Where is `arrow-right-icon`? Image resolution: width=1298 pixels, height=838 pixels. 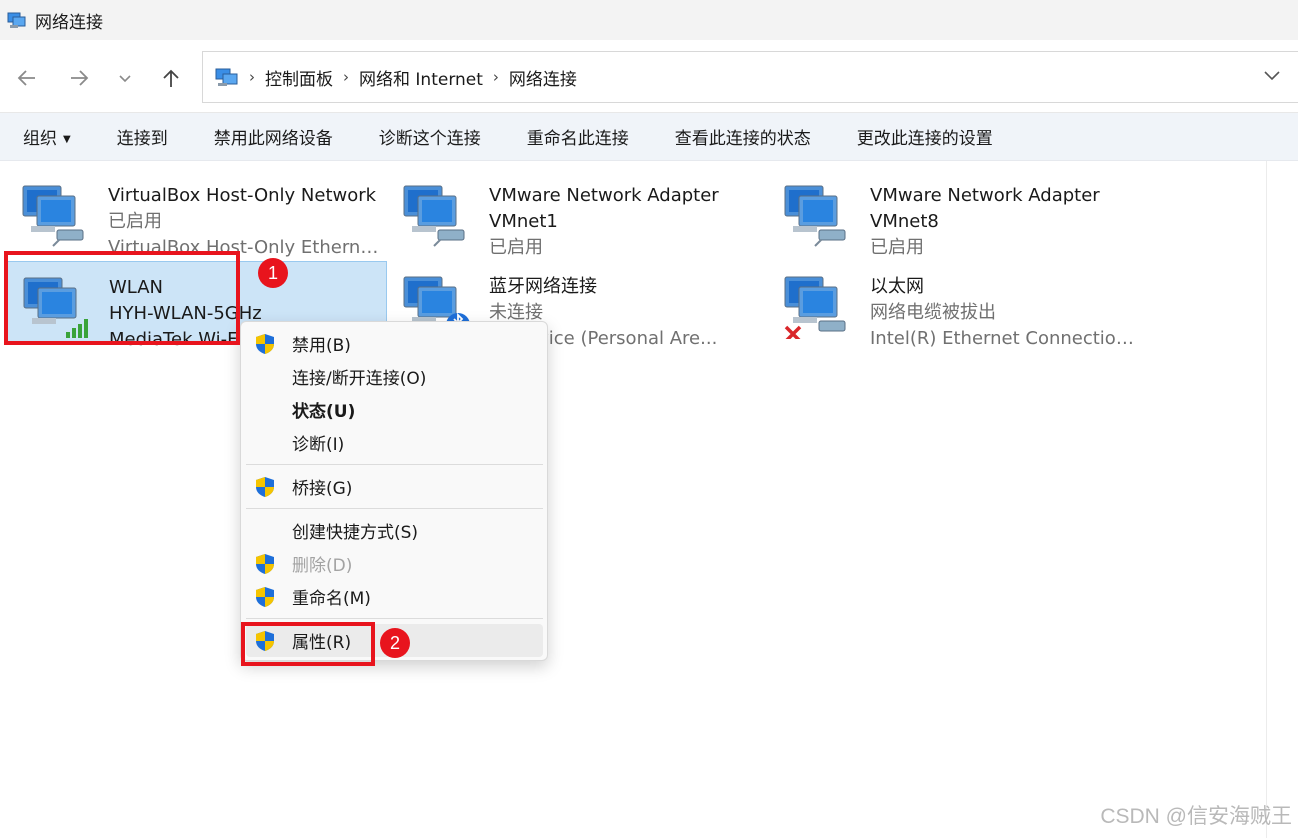 arrow-right-icon is located at coordinates (80, 78).